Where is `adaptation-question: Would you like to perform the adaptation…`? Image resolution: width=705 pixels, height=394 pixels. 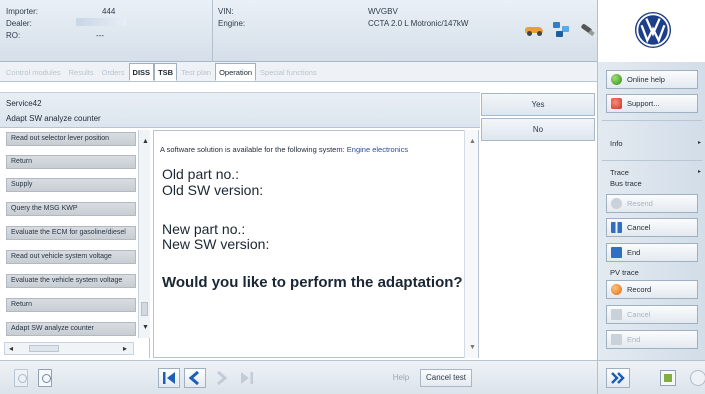
adaptation-question: Would you like to perform the adaptation… is located at coordinates (312, 282).